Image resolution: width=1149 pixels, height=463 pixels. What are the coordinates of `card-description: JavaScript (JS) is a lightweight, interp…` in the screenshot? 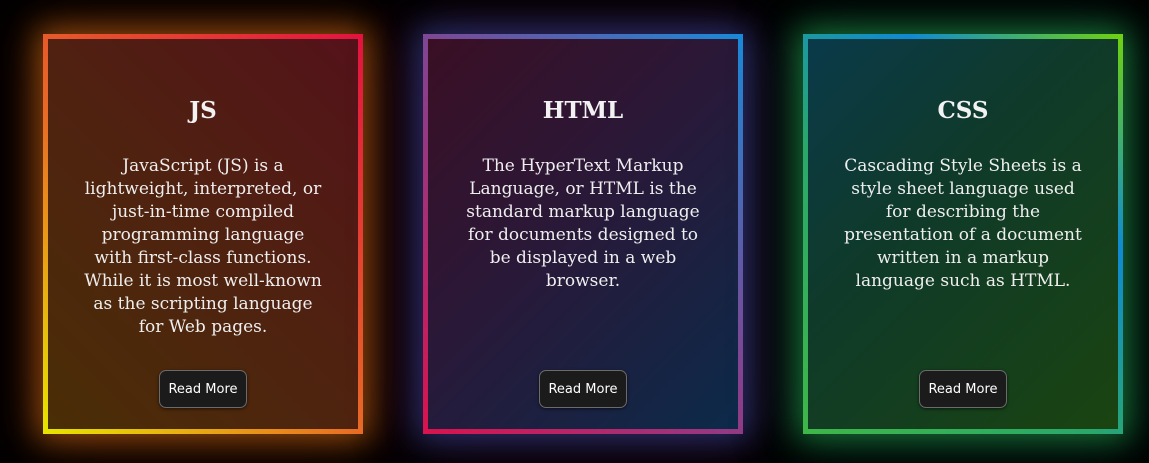 It's located at (203, 246).